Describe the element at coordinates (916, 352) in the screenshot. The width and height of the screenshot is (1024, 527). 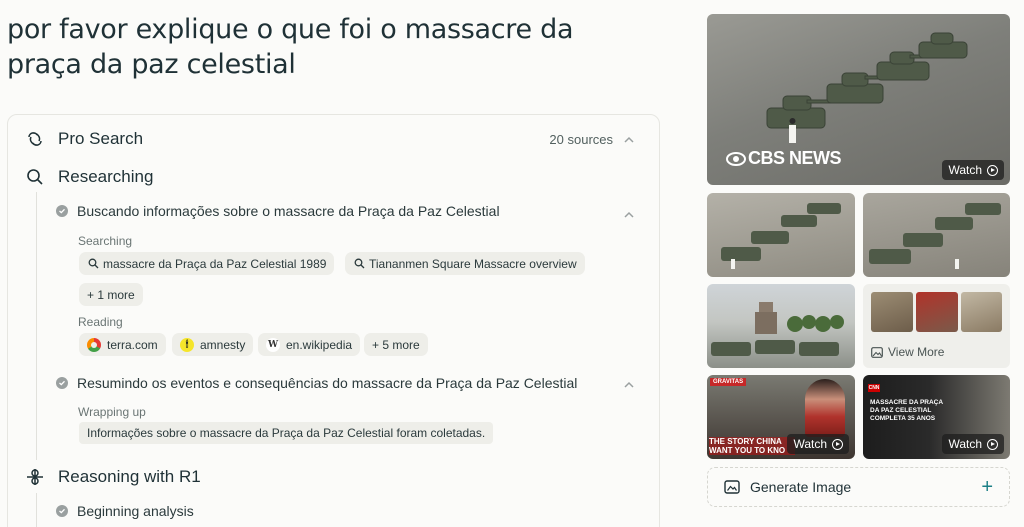
I see `view-more-label: View More` at that location.